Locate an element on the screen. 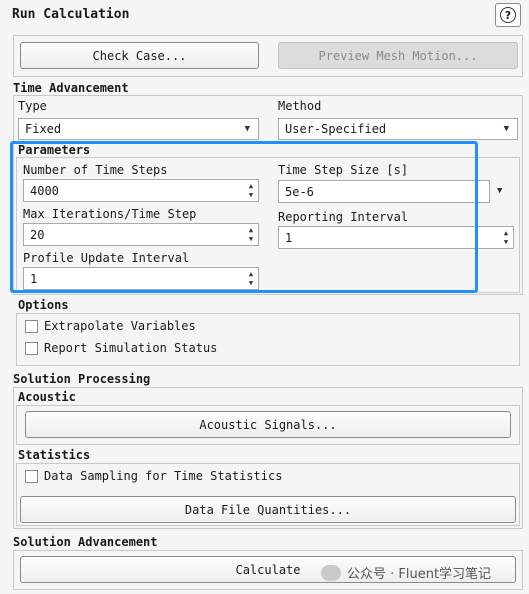 The width and height of the screenshot is (529, 594). window-title: Run Calculation is located at coordinates (71, 14).